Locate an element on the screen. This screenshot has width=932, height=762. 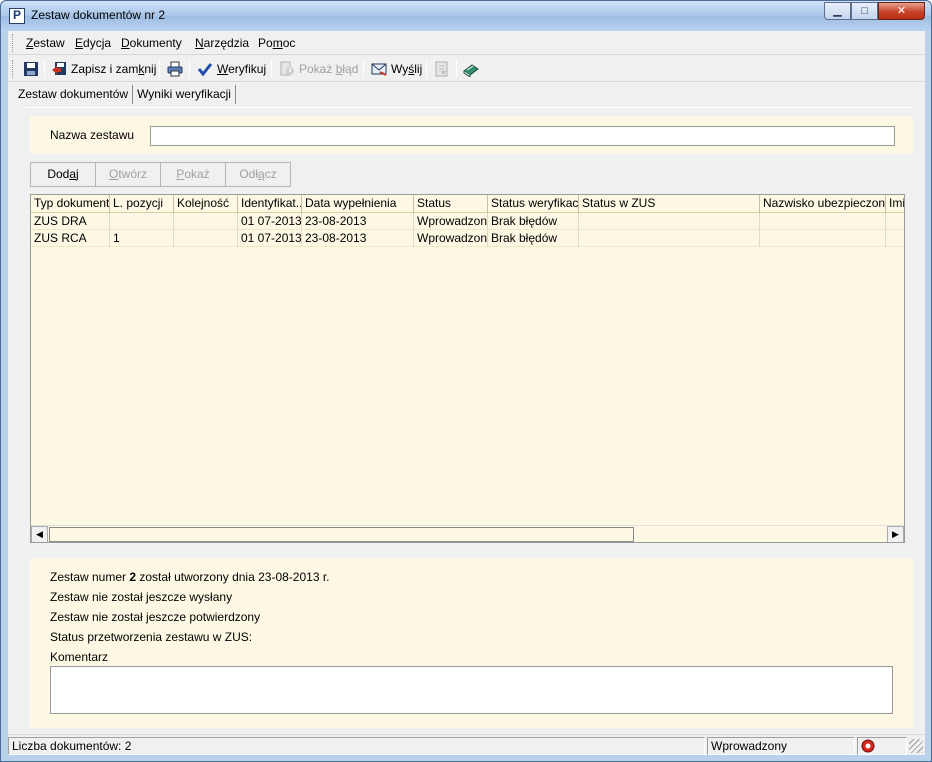
set-name-panel: Nazwa zestawu is located at coordinates (471, 135).